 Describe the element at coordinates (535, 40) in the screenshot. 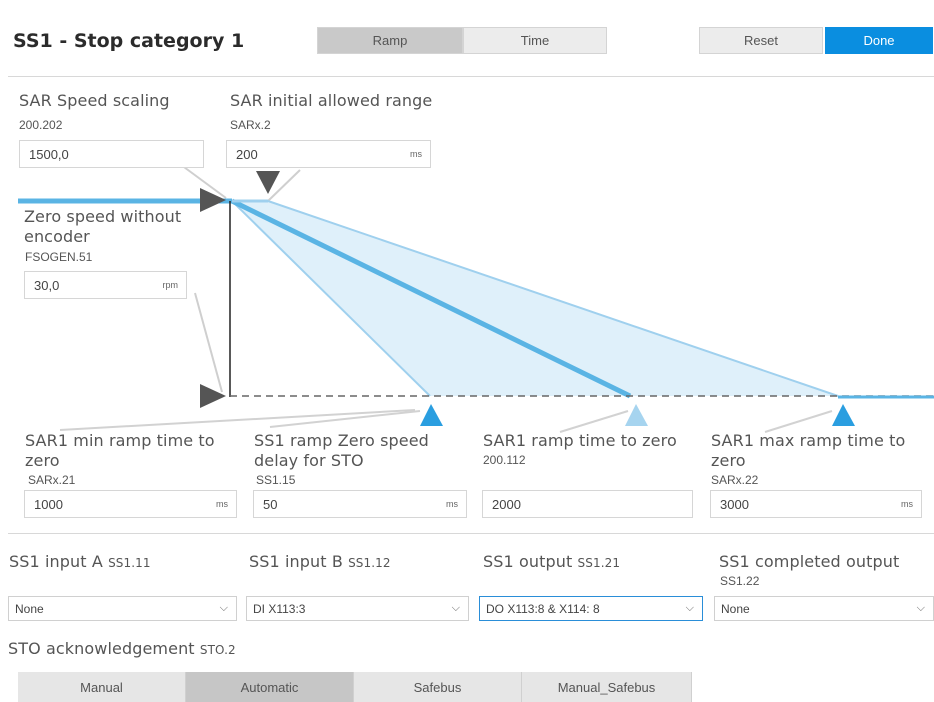

I see `tab-time: Time` at that location.